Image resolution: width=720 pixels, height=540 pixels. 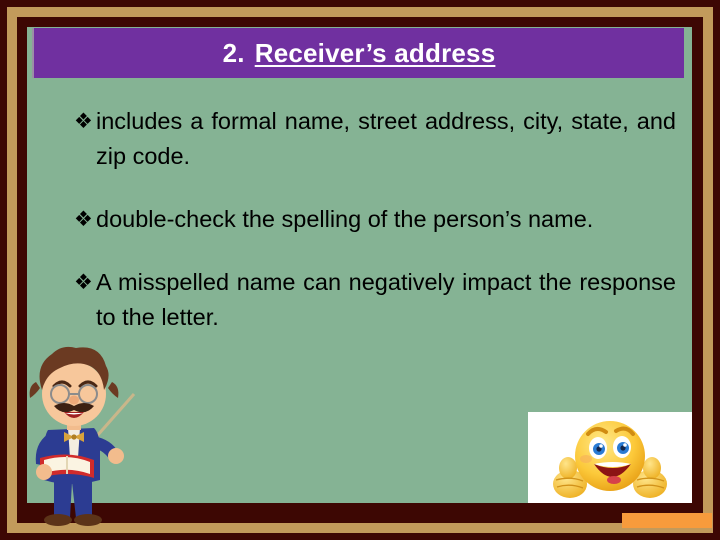 What do you see at coordinates (233, 52) in the screenshot?
I see `title-number: 2.` at bounding box center [233, 52].